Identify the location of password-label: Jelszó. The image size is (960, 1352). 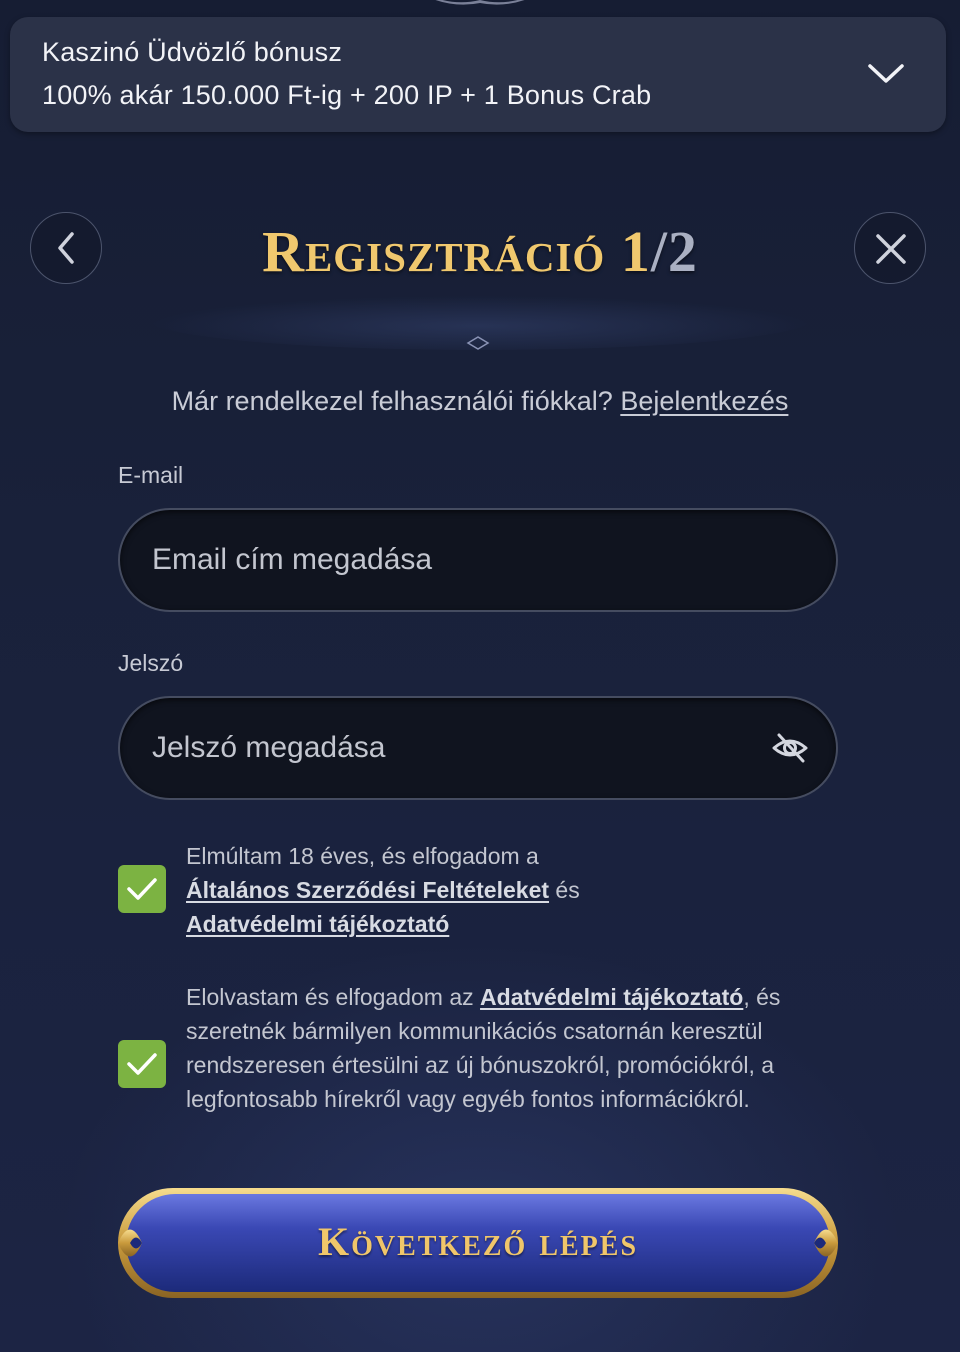
(151, 663).